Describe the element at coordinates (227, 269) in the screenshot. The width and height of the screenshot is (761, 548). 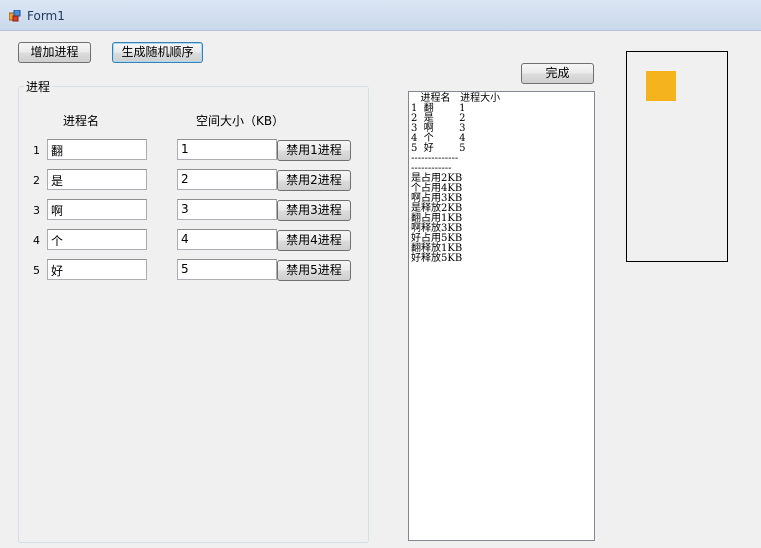
I see `process-size-input-5: 5` at that location.